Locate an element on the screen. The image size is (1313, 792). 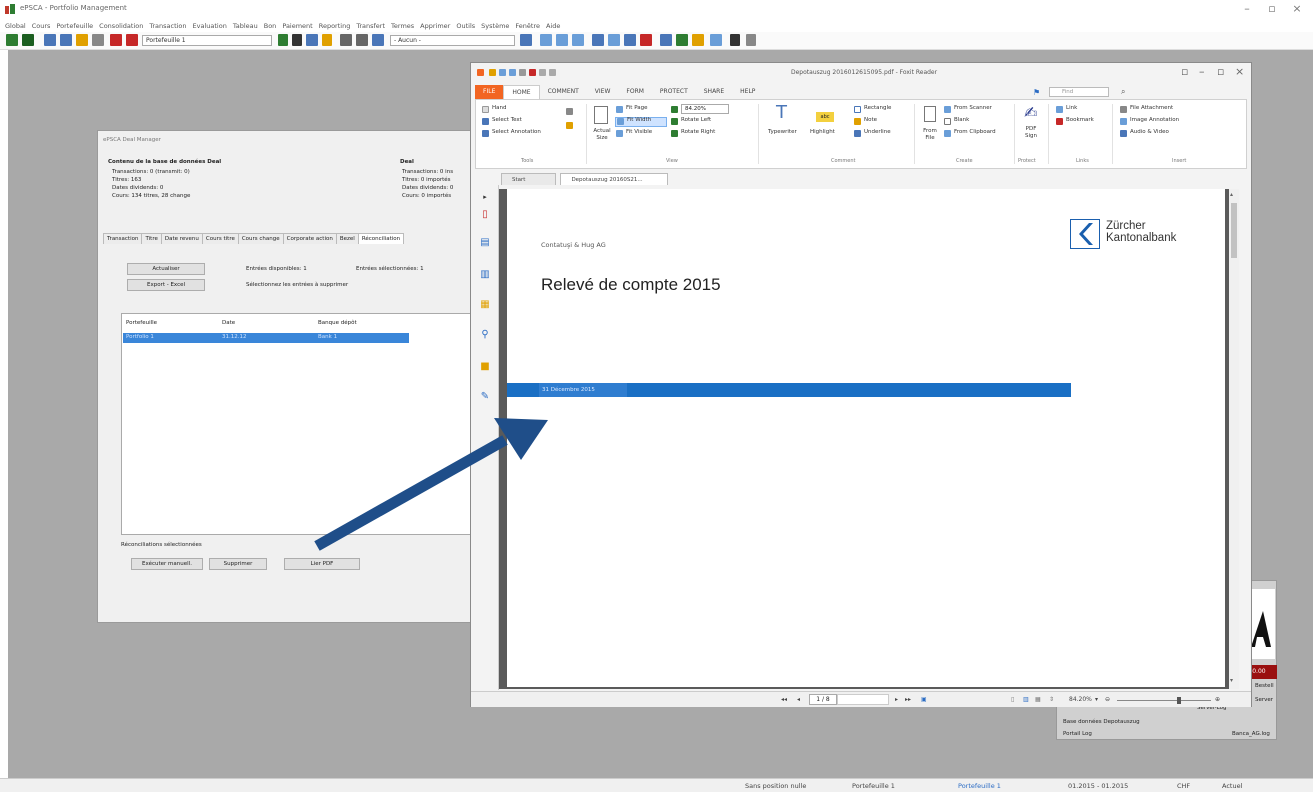
tab-reconciliation: Réconciliation is located at coordinates (381, 238).